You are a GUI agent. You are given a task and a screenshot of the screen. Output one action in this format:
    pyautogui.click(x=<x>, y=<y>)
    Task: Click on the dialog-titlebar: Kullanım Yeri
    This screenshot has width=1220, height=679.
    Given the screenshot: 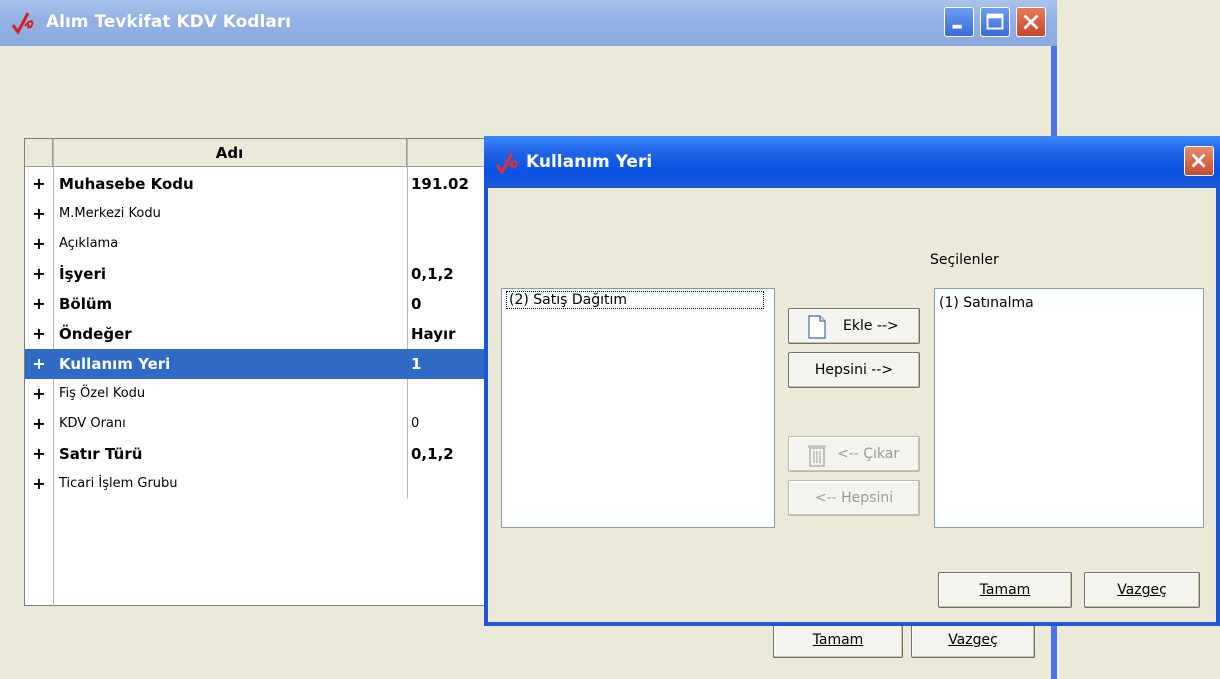 What is the action you would take?
    pyautogui.click(x=852, y=162)
    